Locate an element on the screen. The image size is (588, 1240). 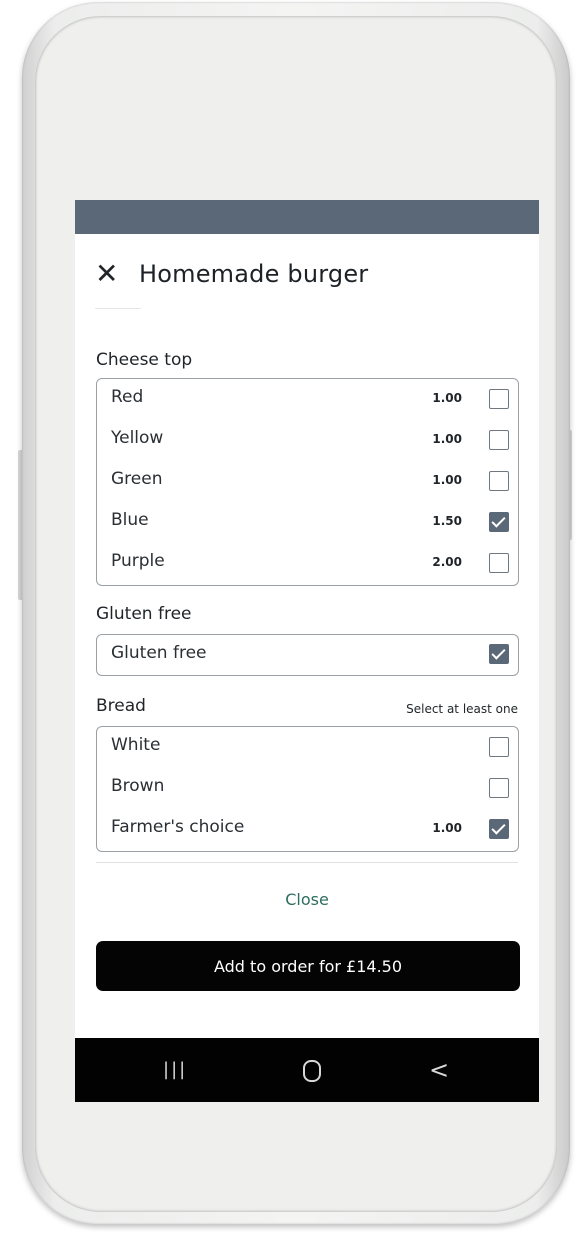
option-row: Purple 2.00 is located at coordinates (307, 563).